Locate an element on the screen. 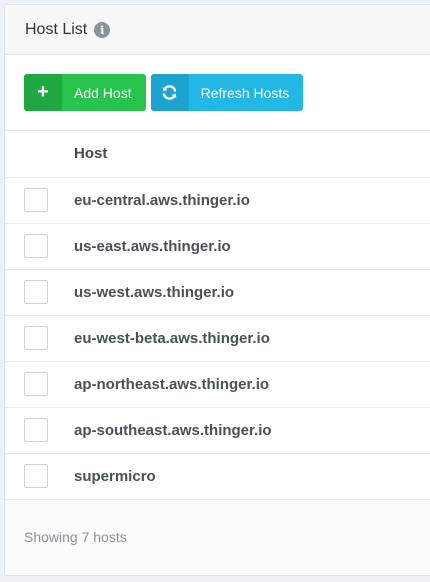  add-host-button: + Add Host is located at coordinates (85, 92).